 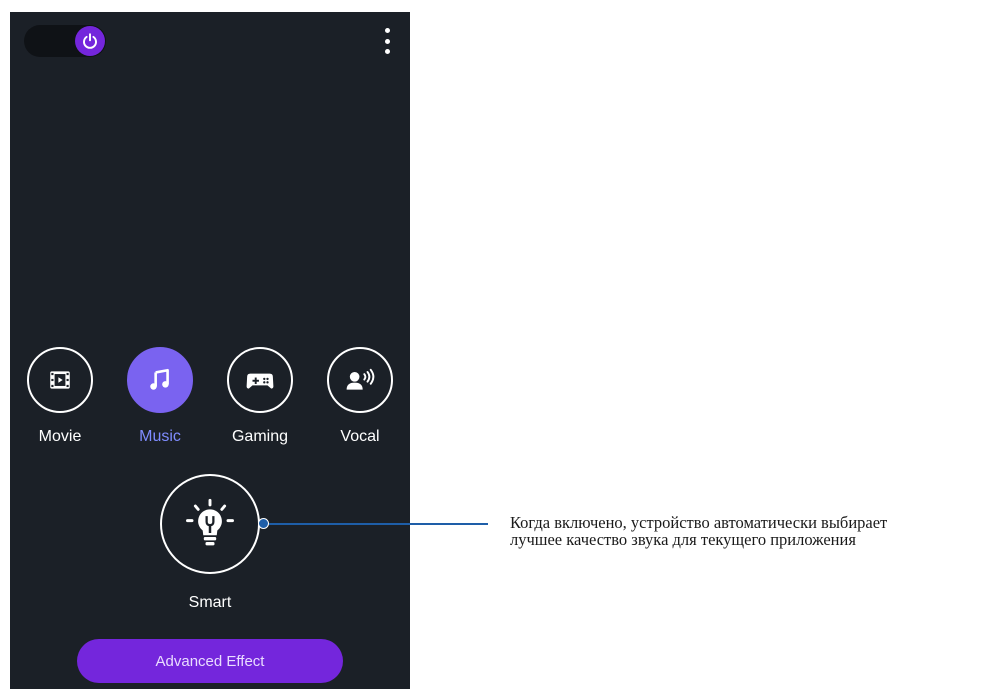 I want to click on power-icon, so click(x=90, y=41).